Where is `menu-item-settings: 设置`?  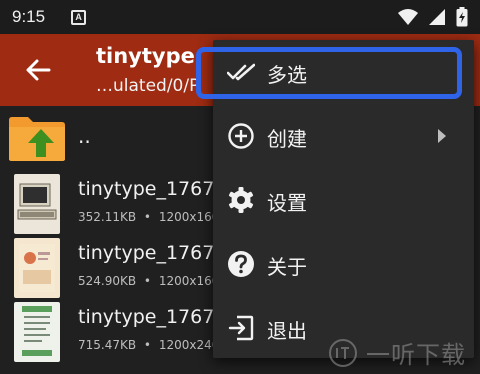 menu-item-settings: 设置 is located at coordinates (343, 200).